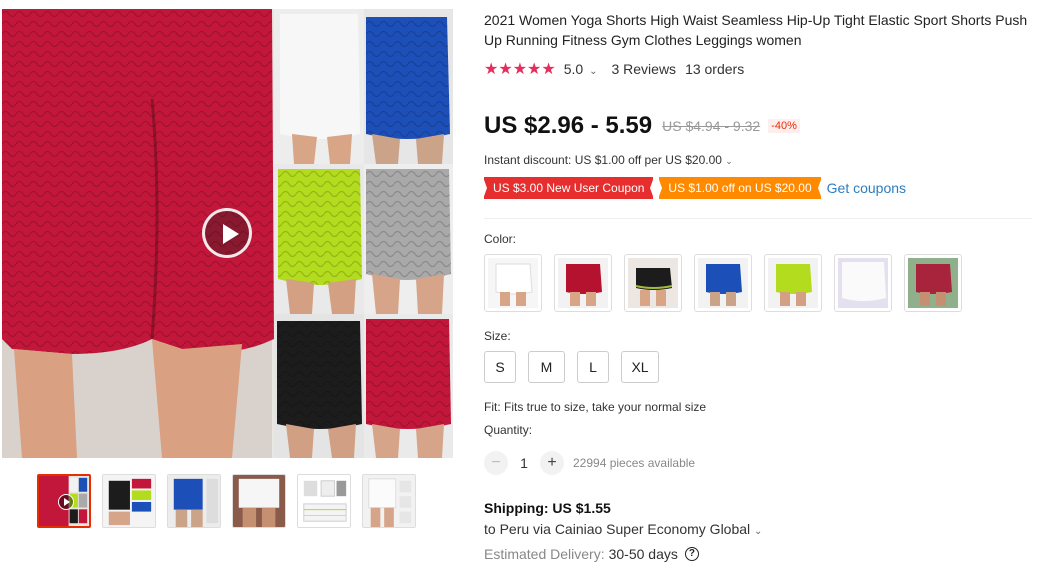 The height and width of the screenshot is (567, 1038). What do you see at coordinates (793, 283) in the screenshot?
I see `color-option-lime` at bounding box center [793, 283].